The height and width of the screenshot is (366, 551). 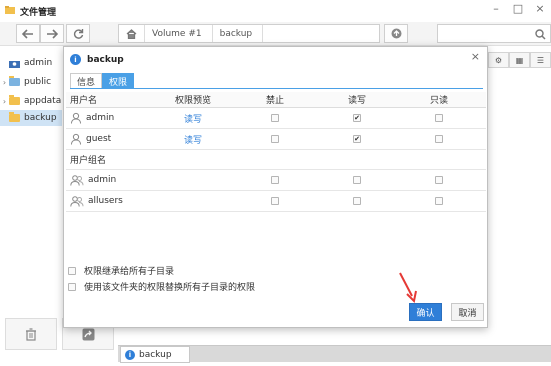 I want to click on forward-button, so click(x=52, y=33).